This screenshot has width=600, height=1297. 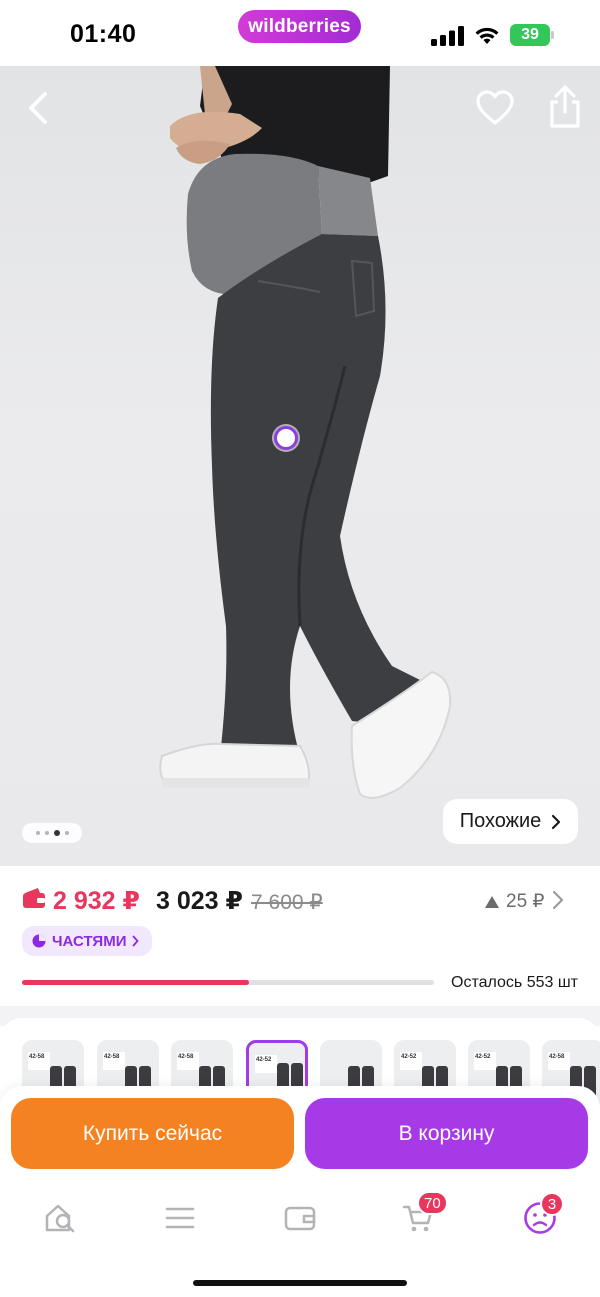 I want to click on current-price: 3 023 ₽, so click(x=199, y=901).